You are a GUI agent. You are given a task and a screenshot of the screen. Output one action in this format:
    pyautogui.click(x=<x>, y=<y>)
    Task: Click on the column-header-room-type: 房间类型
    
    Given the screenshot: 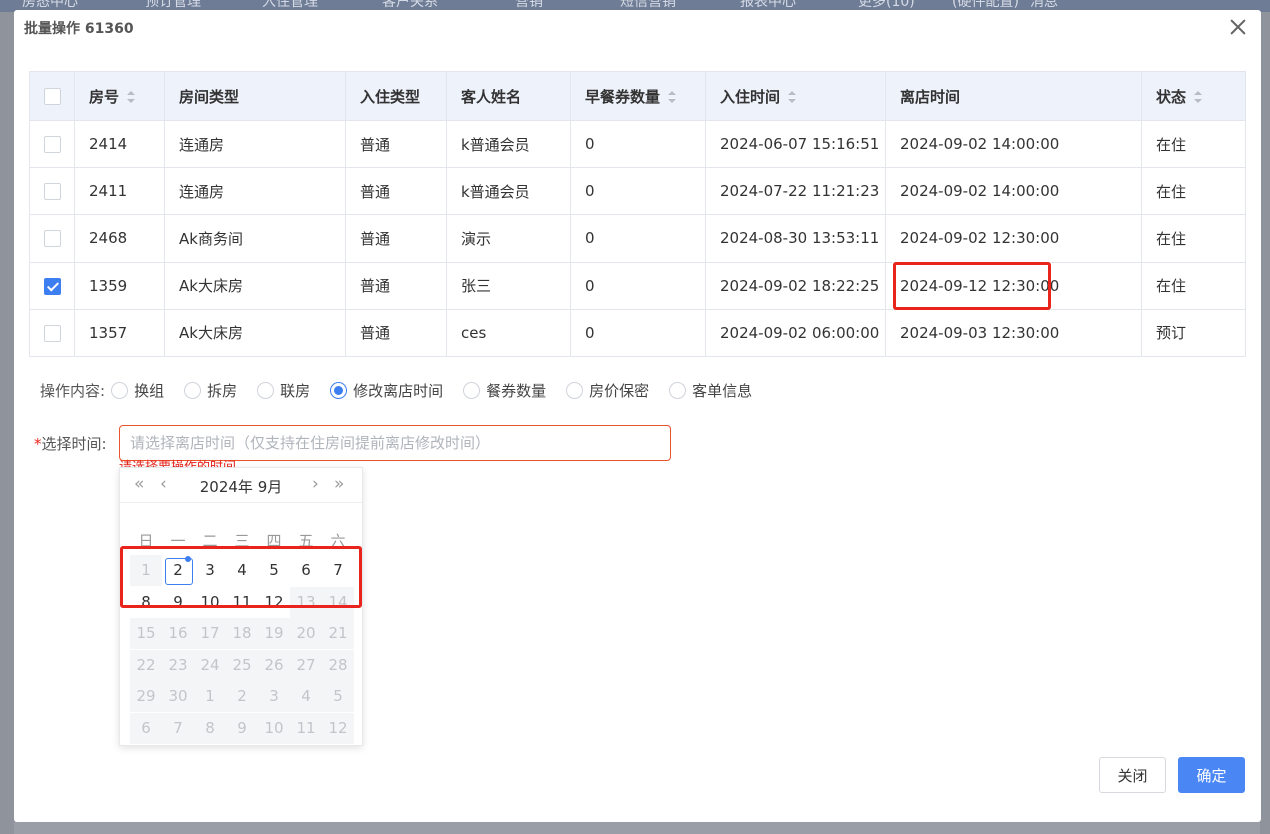 What is the action you would take?
    pyautogui.click(x=255, y=96)
    